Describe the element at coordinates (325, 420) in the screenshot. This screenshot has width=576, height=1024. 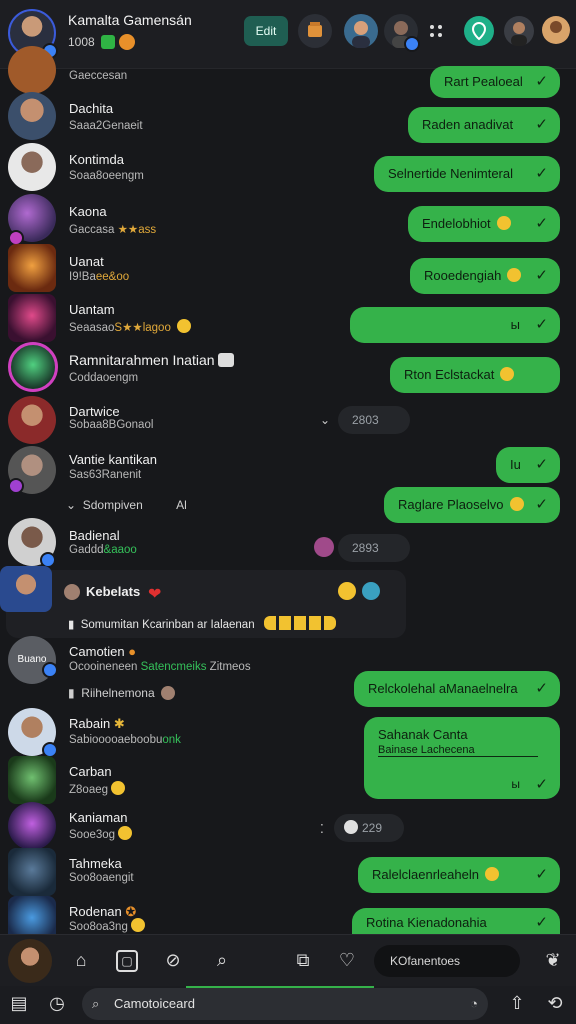
I see `chevron-down-icon: ⌄` at that location.